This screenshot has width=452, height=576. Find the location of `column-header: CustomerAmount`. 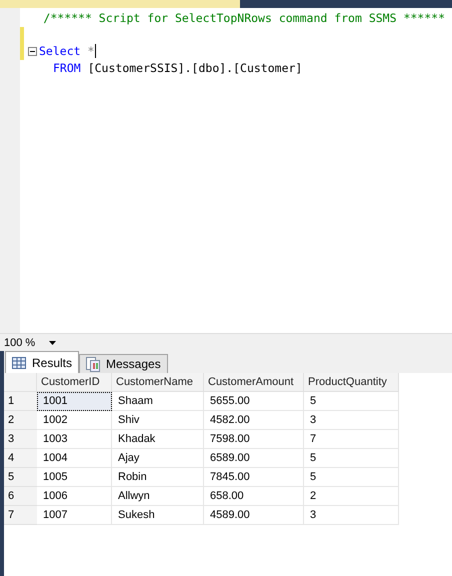

column-header: CustomerAmount is located at coordinates (254, 382).